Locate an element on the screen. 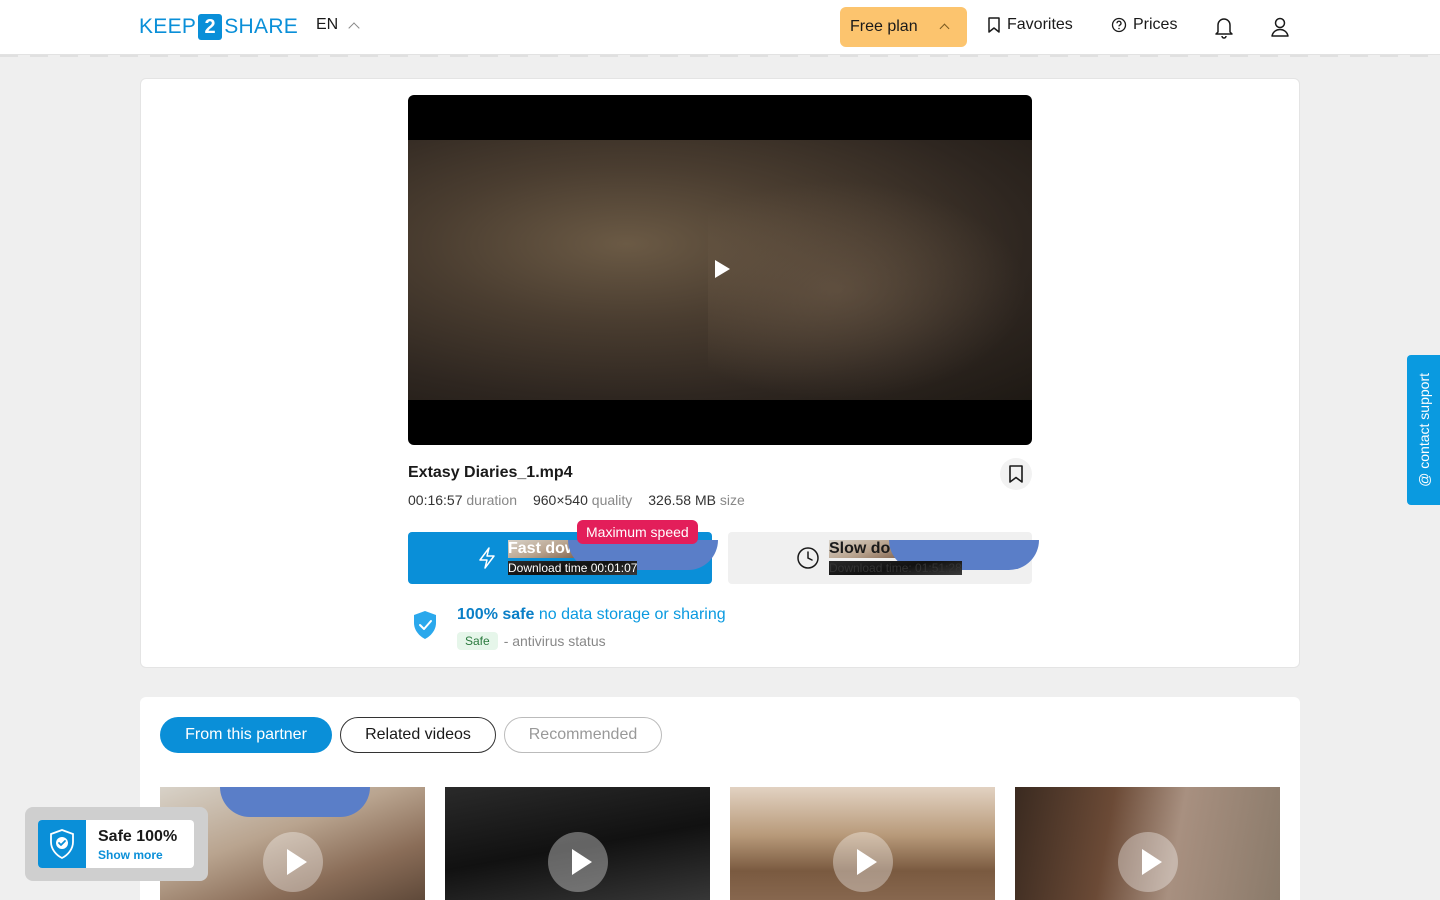 The height and width of the screenshot is (900, 1440). size-meta: 326.58 MB size is located at coordinates (696, 500).